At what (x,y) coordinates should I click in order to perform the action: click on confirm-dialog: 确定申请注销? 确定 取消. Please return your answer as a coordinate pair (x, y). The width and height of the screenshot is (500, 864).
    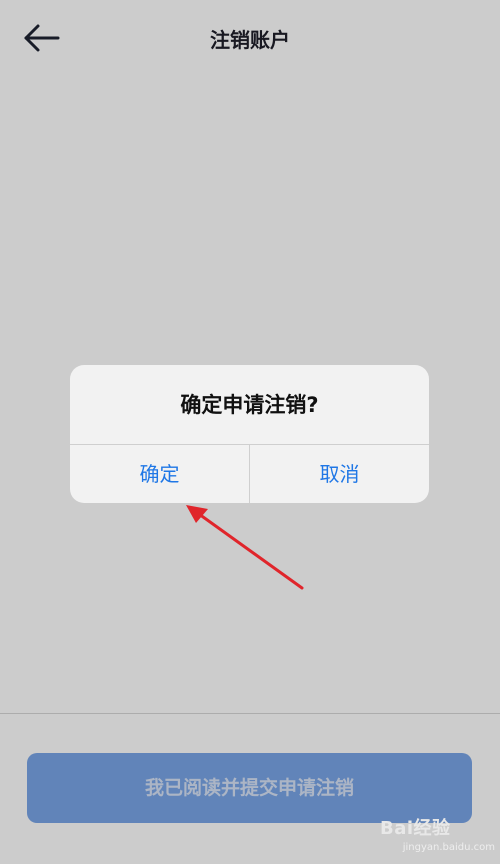
    Looking at the image, I should click on (249, 434).